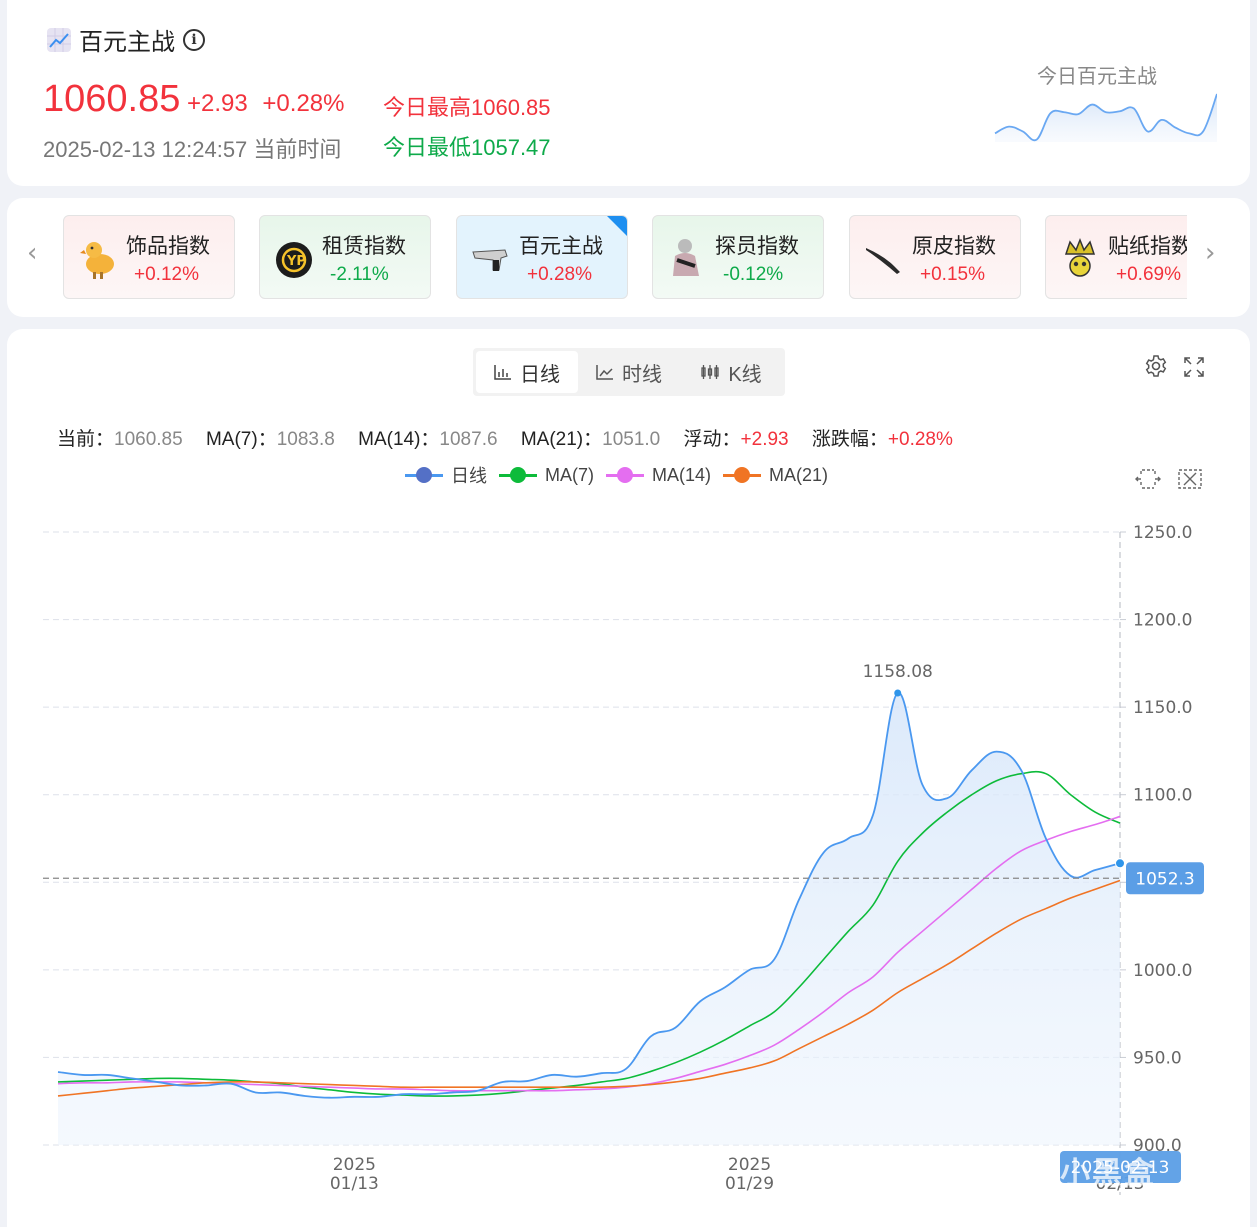 The width and height of the screenshot is (1257, 1227). Describe the element at coordinates (1162, 708) in the screenshot. I see `y-tick-label: 1150.0` at that location.